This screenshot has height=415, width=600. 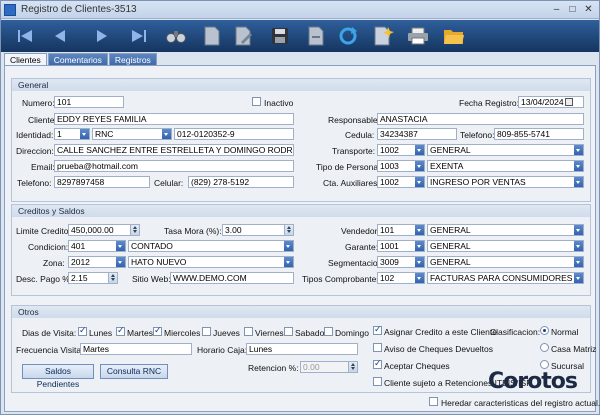 I want to click on limite-spinner, so click(x=134, y=230).